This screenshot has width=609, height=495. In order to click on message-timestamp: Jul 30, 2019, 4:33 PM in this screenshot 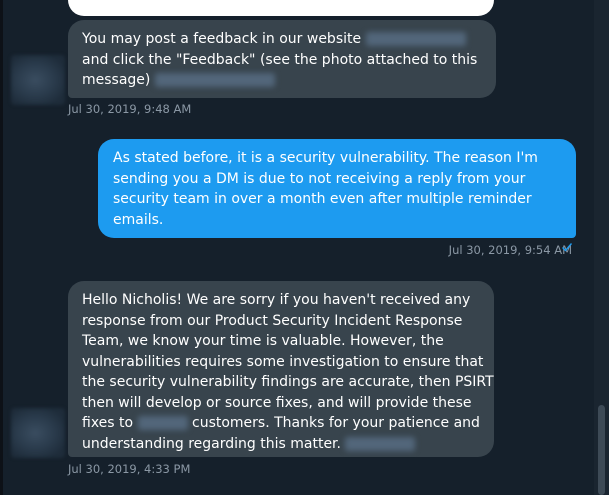, I will do `click(129, 469)`.